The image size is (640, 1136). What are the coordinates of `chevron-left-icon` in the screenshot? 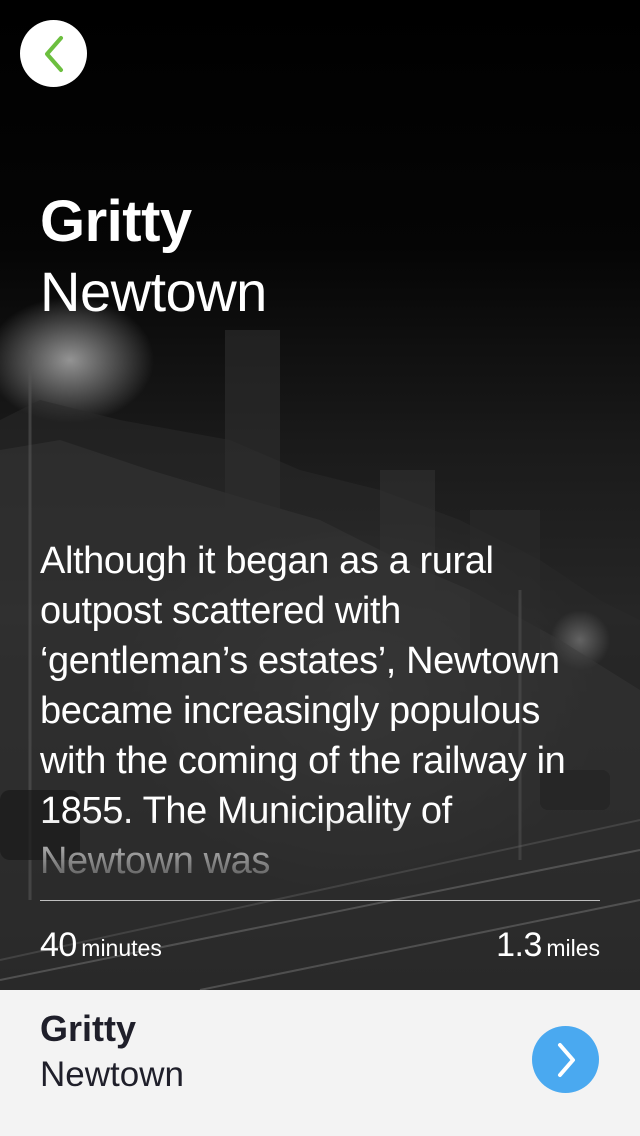 It's located at (53, 53).